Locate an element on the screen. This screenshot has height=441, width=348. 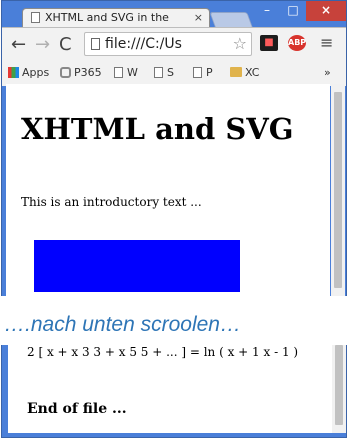
back-icon: ← is located at coordinates (18, 44).